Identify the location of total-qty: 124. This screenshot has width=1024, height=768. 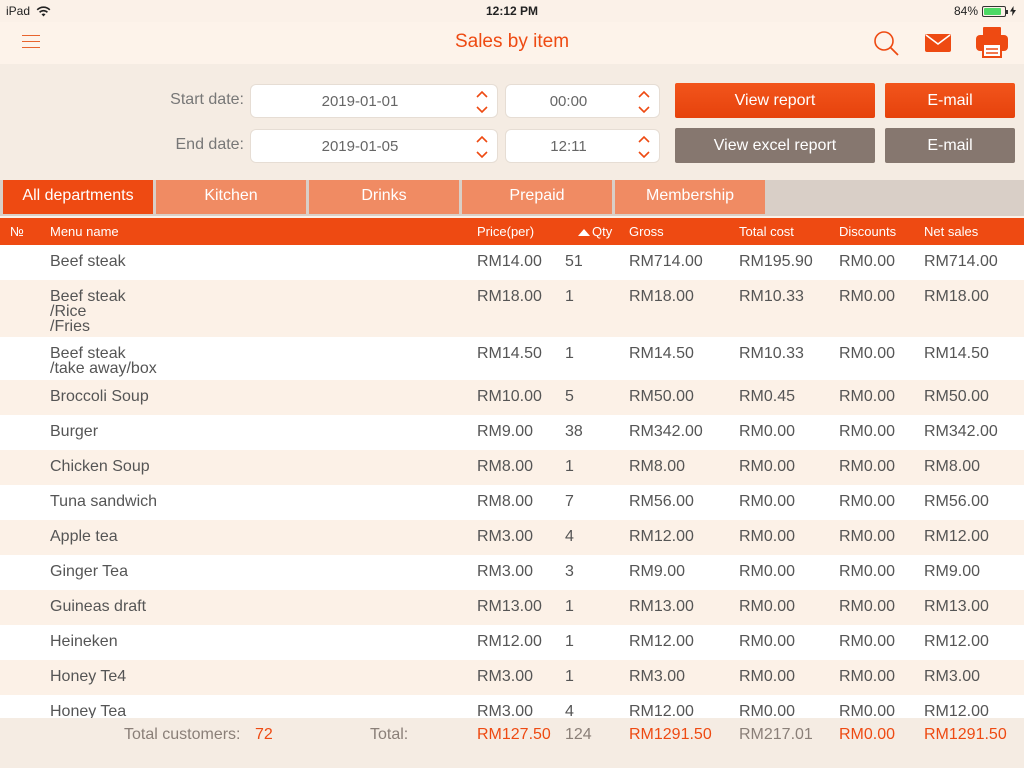
(578, 734).